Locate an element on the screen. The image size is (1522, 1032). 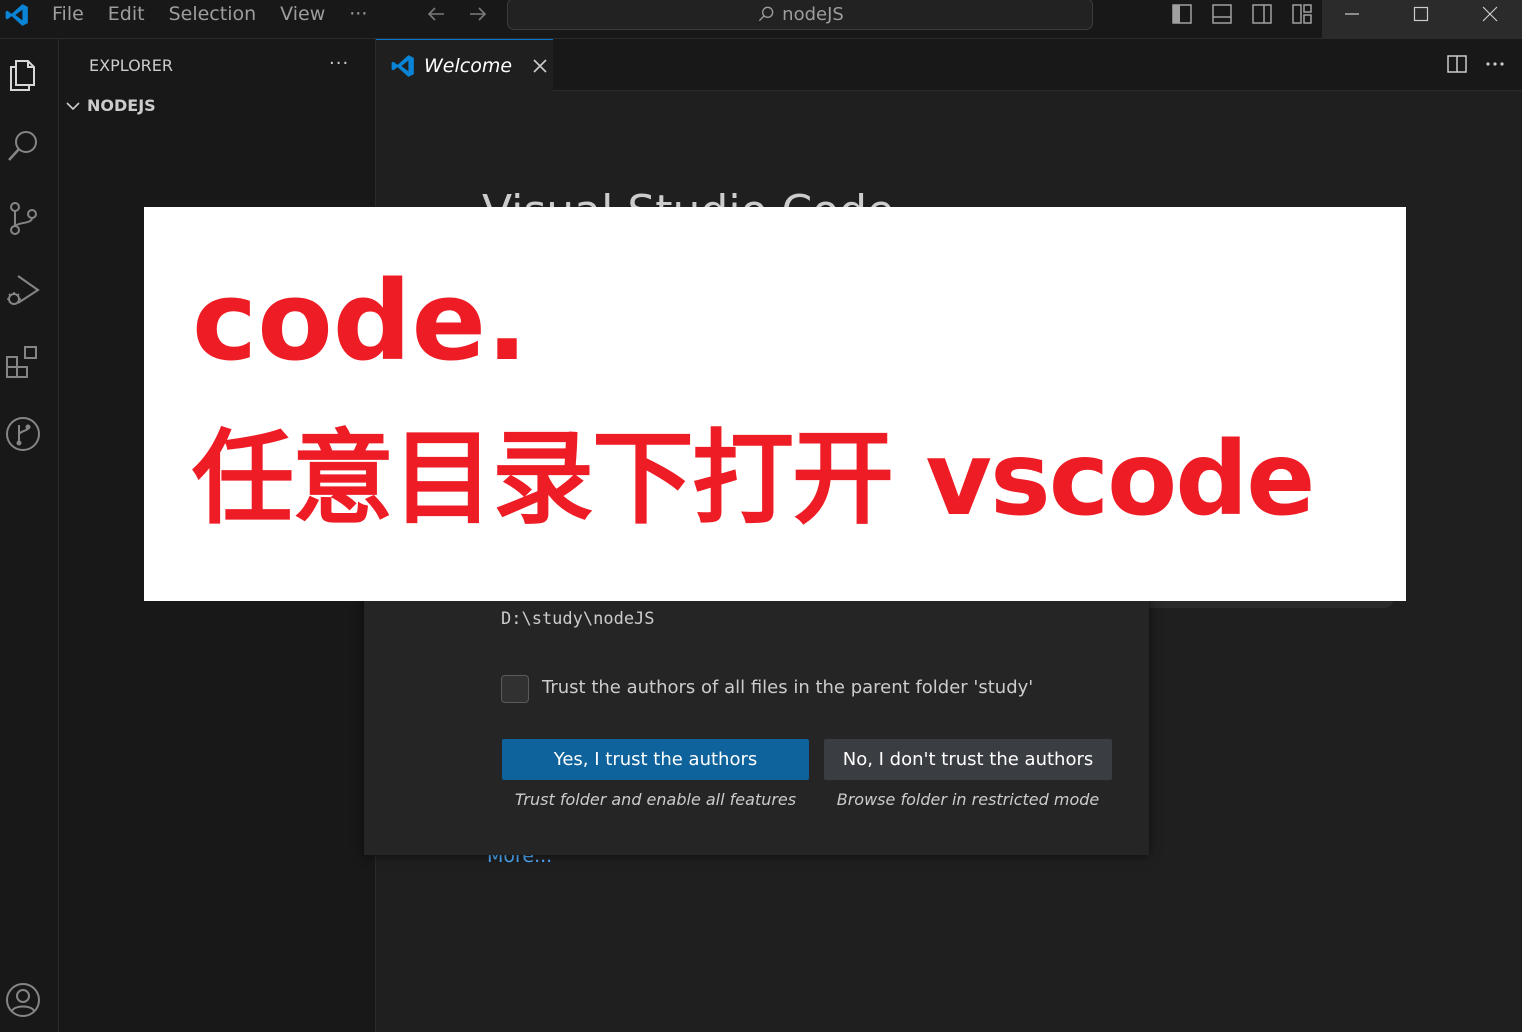
trust-yes-description: Trust folder and enable all features is located at coordinates (655, 799).